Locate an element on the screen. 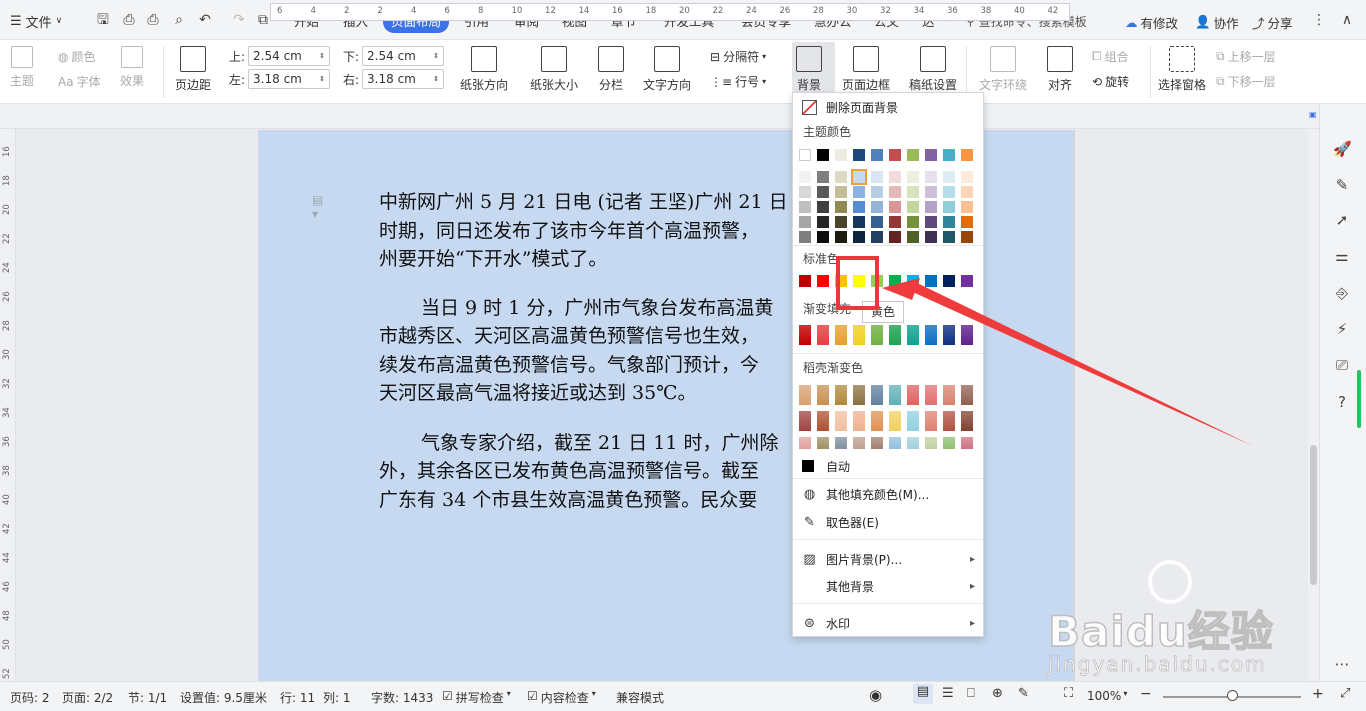  selection-pane-button: 选择窗格 is located at coordinates (1182, 69).